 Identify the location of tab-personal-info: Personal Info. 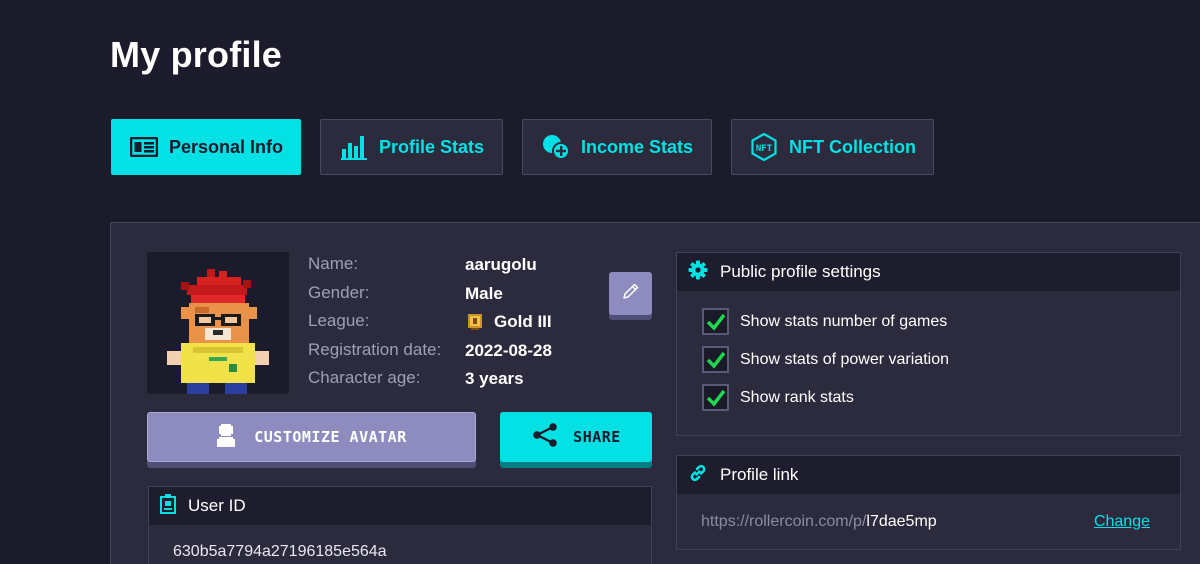
(206, 147).